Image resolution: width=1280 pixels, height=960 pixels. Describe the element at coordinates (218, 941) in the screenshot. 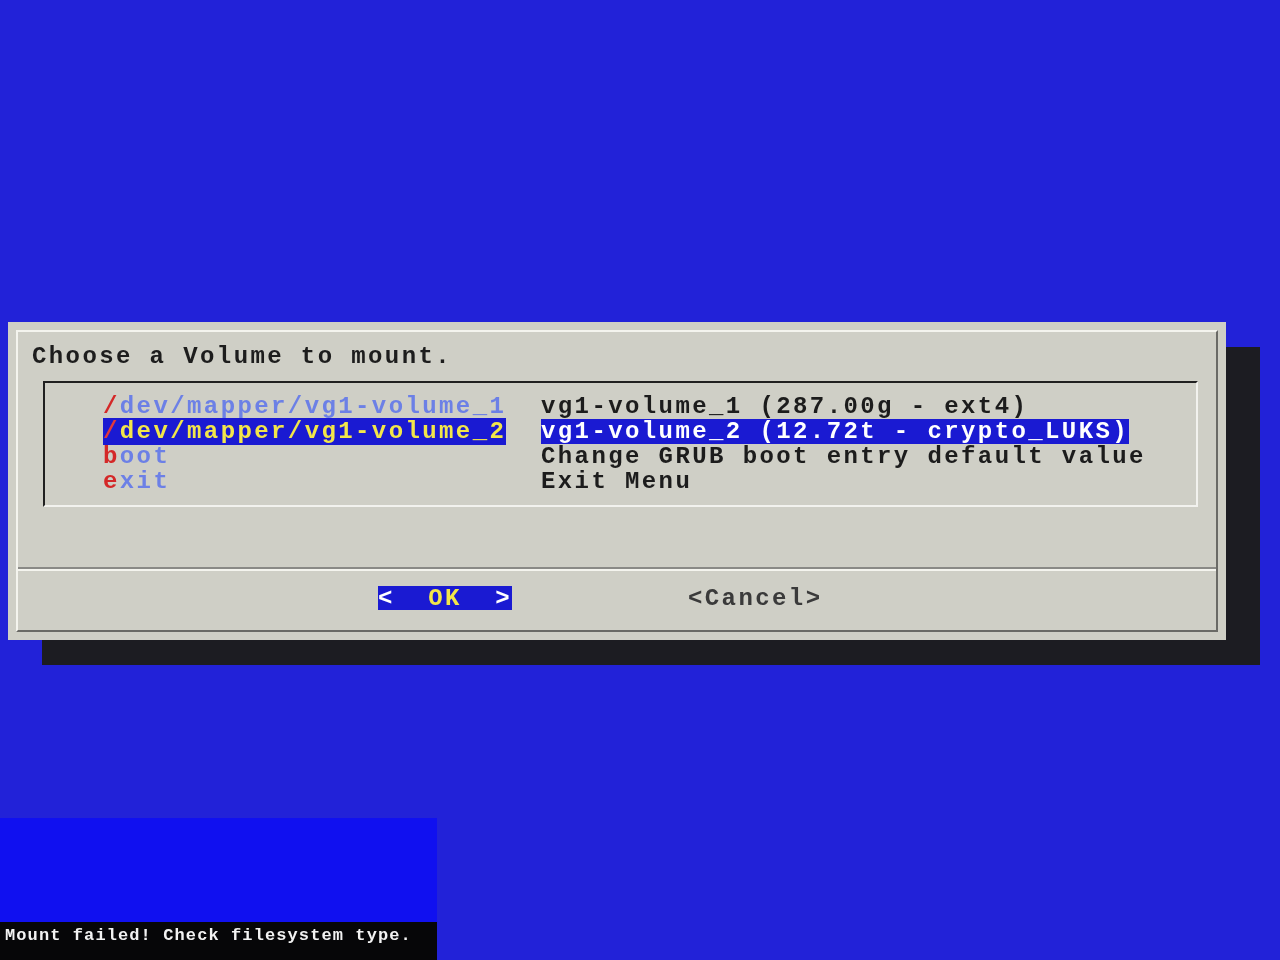

I see `console-message: Mount failed! Check filesystem type.` at that location.